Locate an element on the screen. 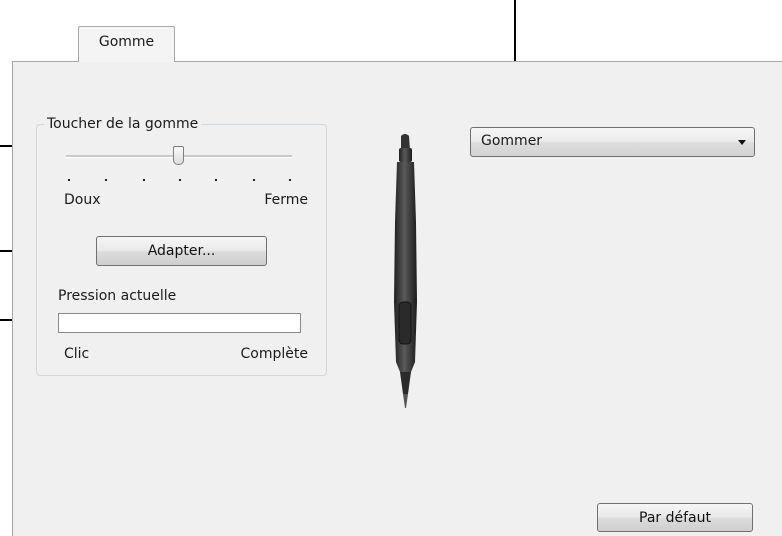 This screenshot has width=782, height=536. pressure-max-label: Complète is located at coordinates (274, 354).